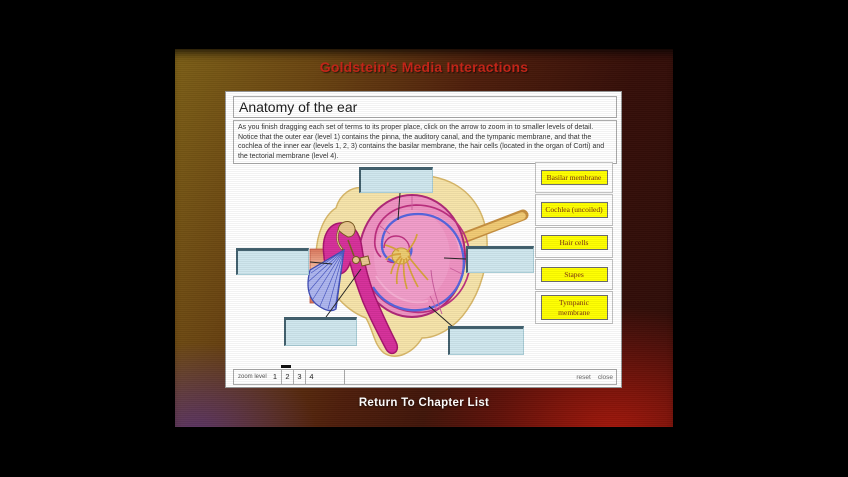  Describe the element at coordinates (286, 366) in the screenshot. I see `current-level-marker` at that location.